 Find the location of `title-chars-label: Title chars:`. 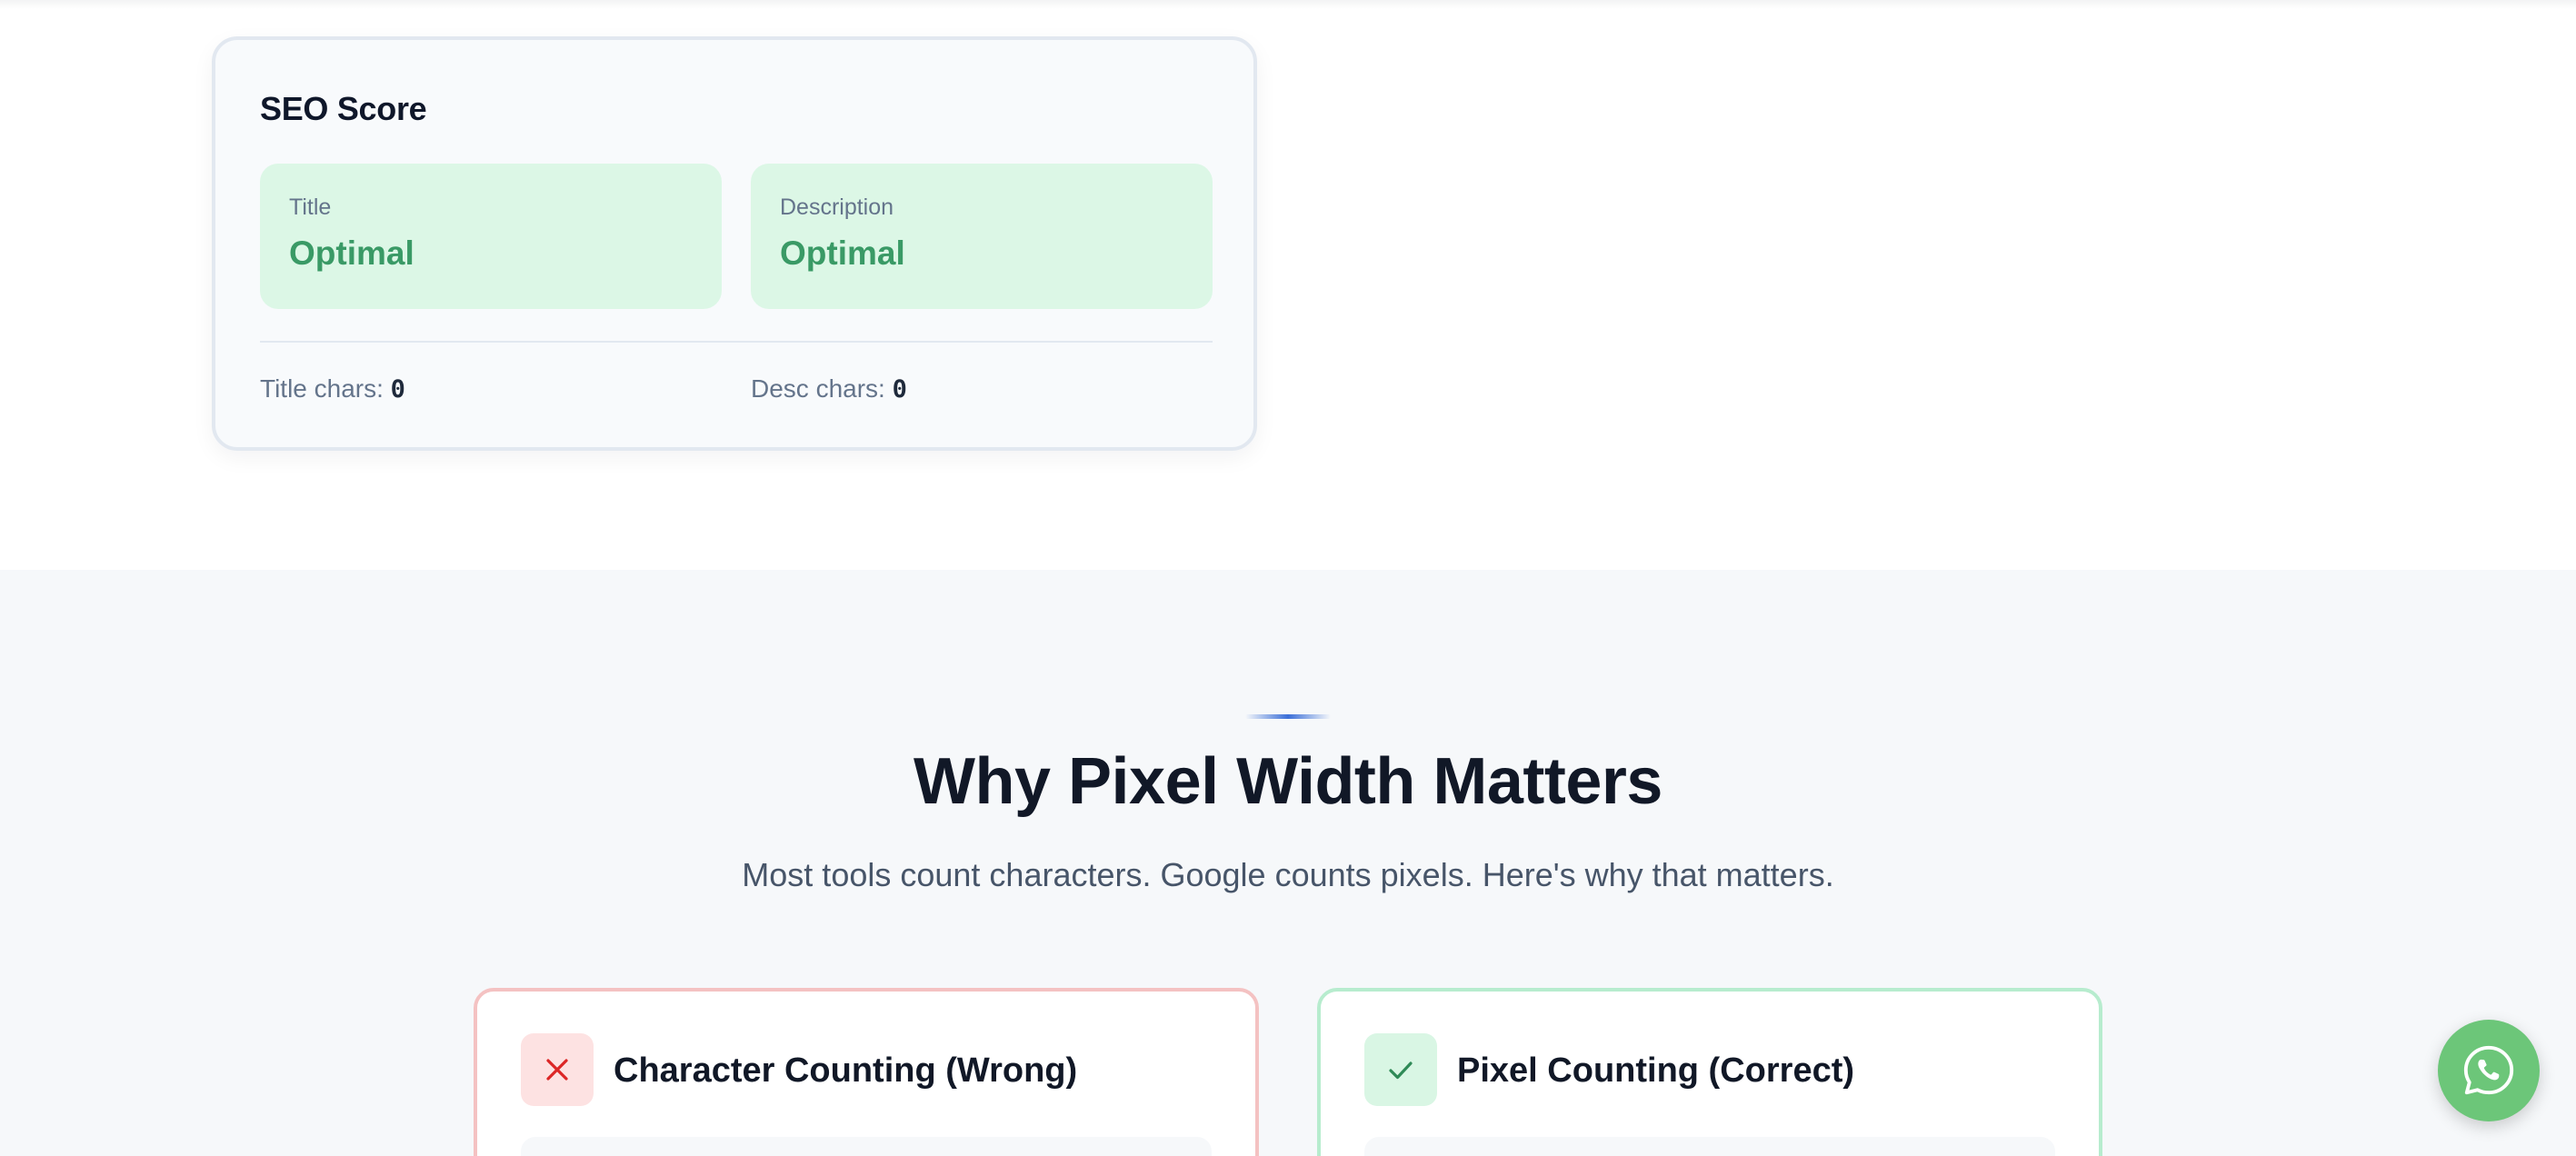

title-chars-label: Title chars: is located at coordinates (322, 388).